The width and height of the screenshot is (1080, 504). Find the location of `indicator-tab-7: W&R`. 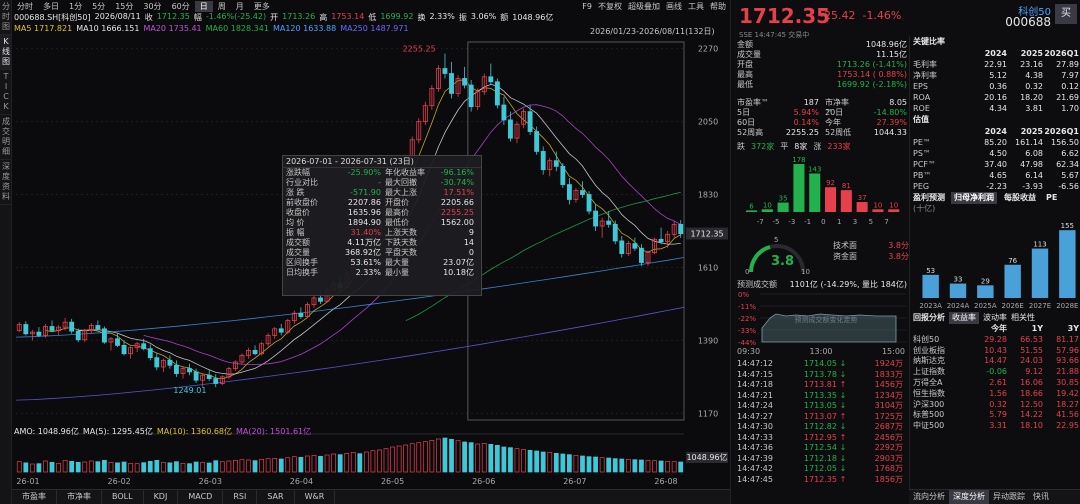

indicator-tab-7: W&R is located at coordinates (315, 497).